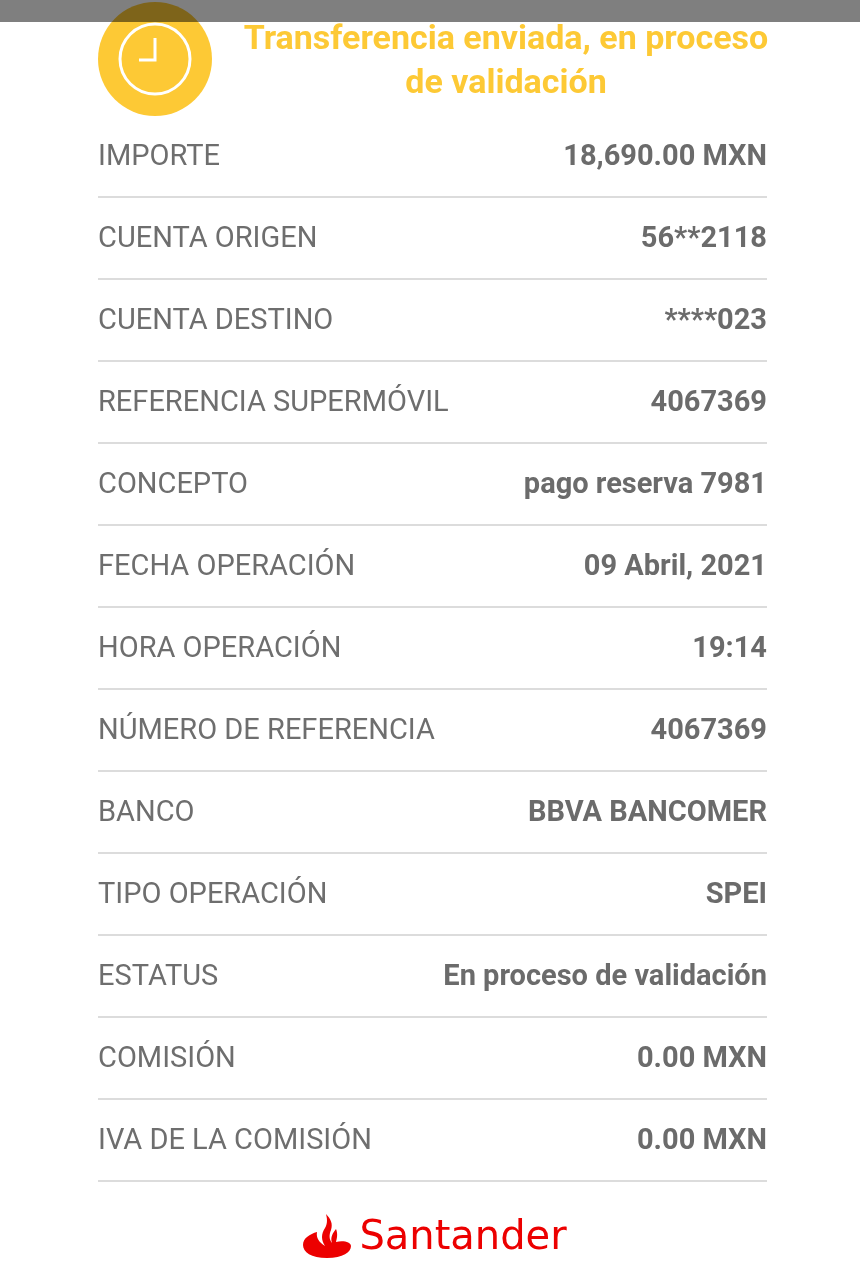 This screenshot has height=1280, width=860. I want to click on detail-label: TIPO OPERACIÓN, so click(213, 894).